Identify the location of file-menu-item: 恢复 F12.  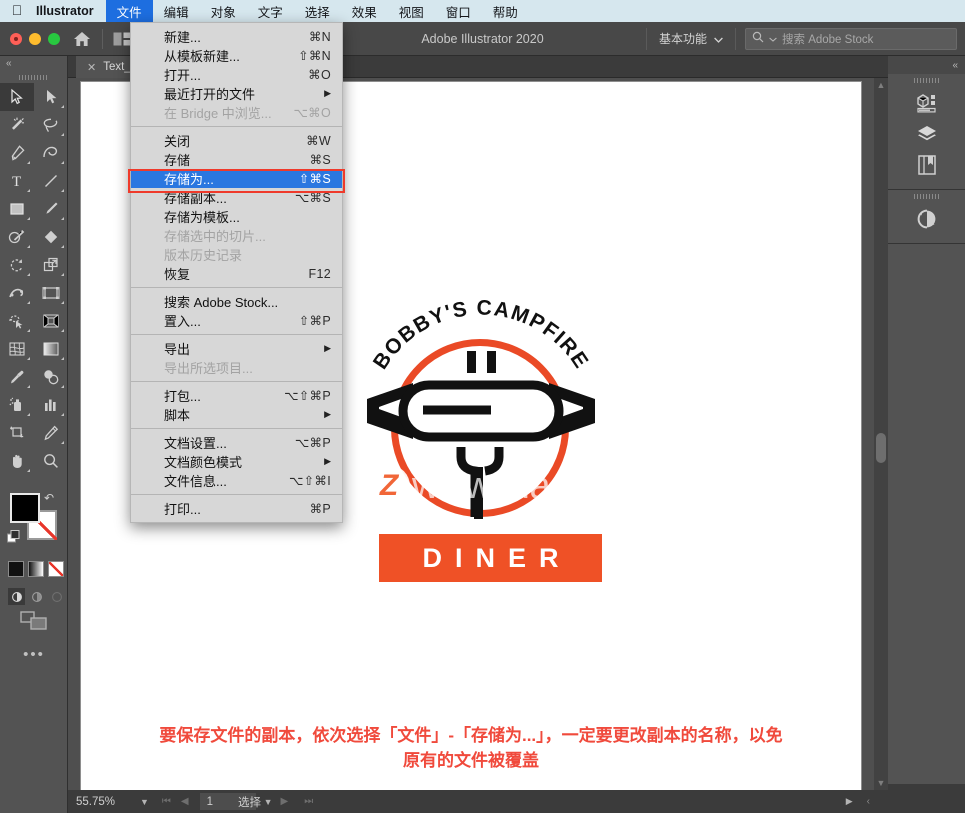
(236, 273).